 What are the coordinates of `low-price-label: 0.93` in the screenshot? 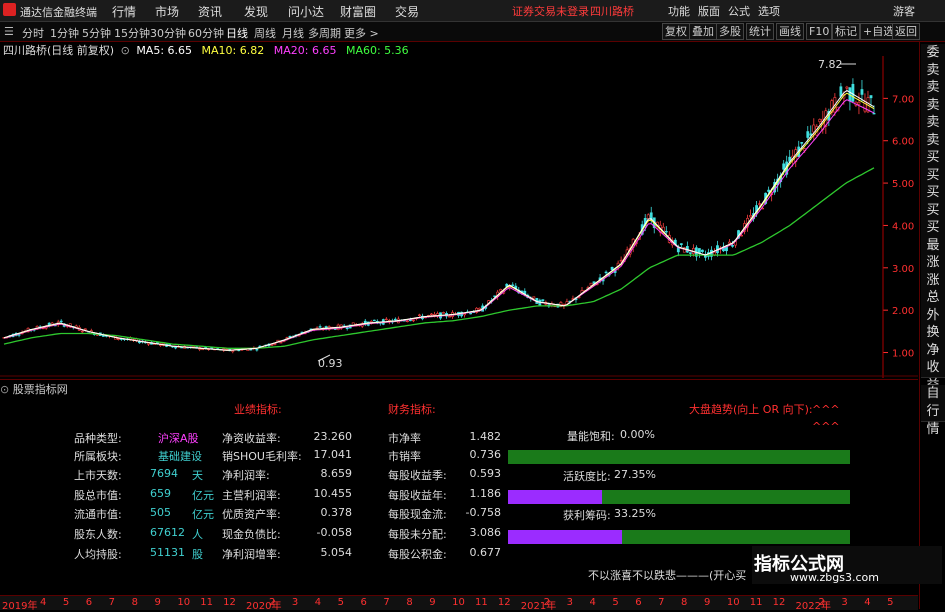 It's located at (330, 363).